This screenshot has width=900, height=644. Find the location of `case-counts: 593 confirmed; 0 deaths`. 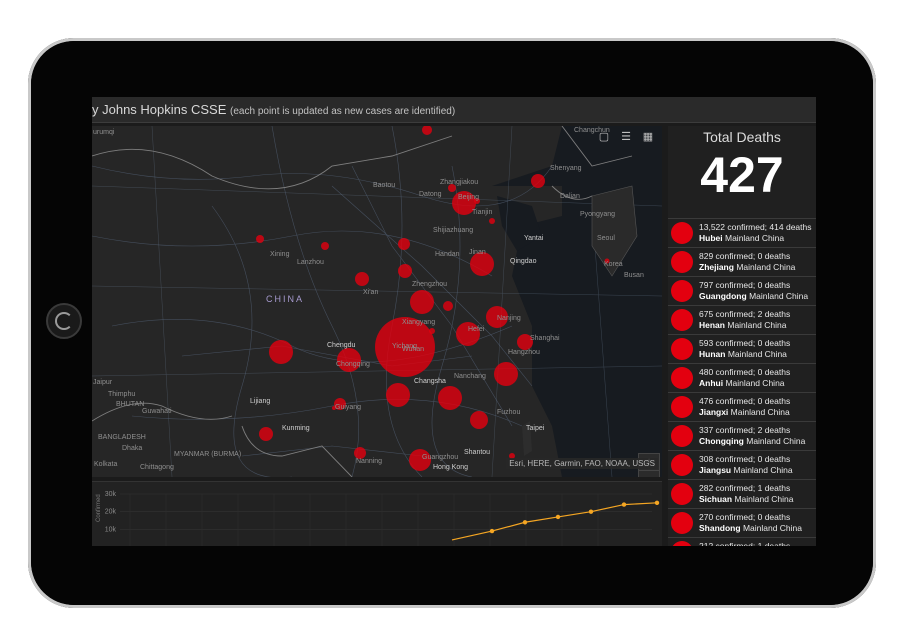

case-counts: 593 confirmed; 0 deaths is located at coordinates (744, 343).